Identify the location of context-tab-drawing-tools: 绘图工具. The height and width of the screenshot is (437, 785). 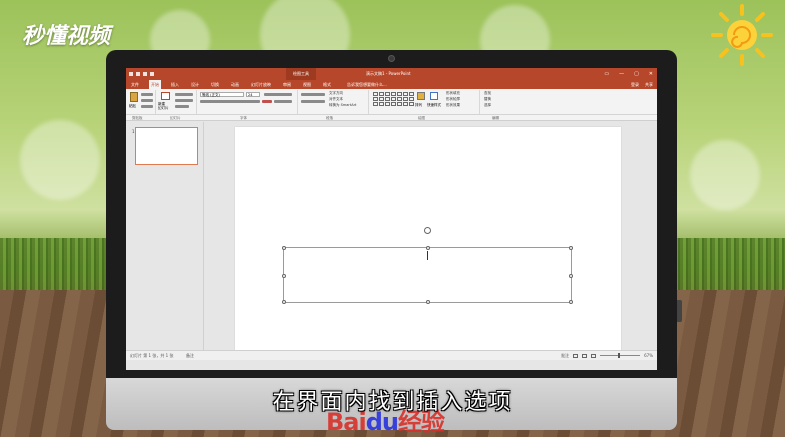
(301, 74).